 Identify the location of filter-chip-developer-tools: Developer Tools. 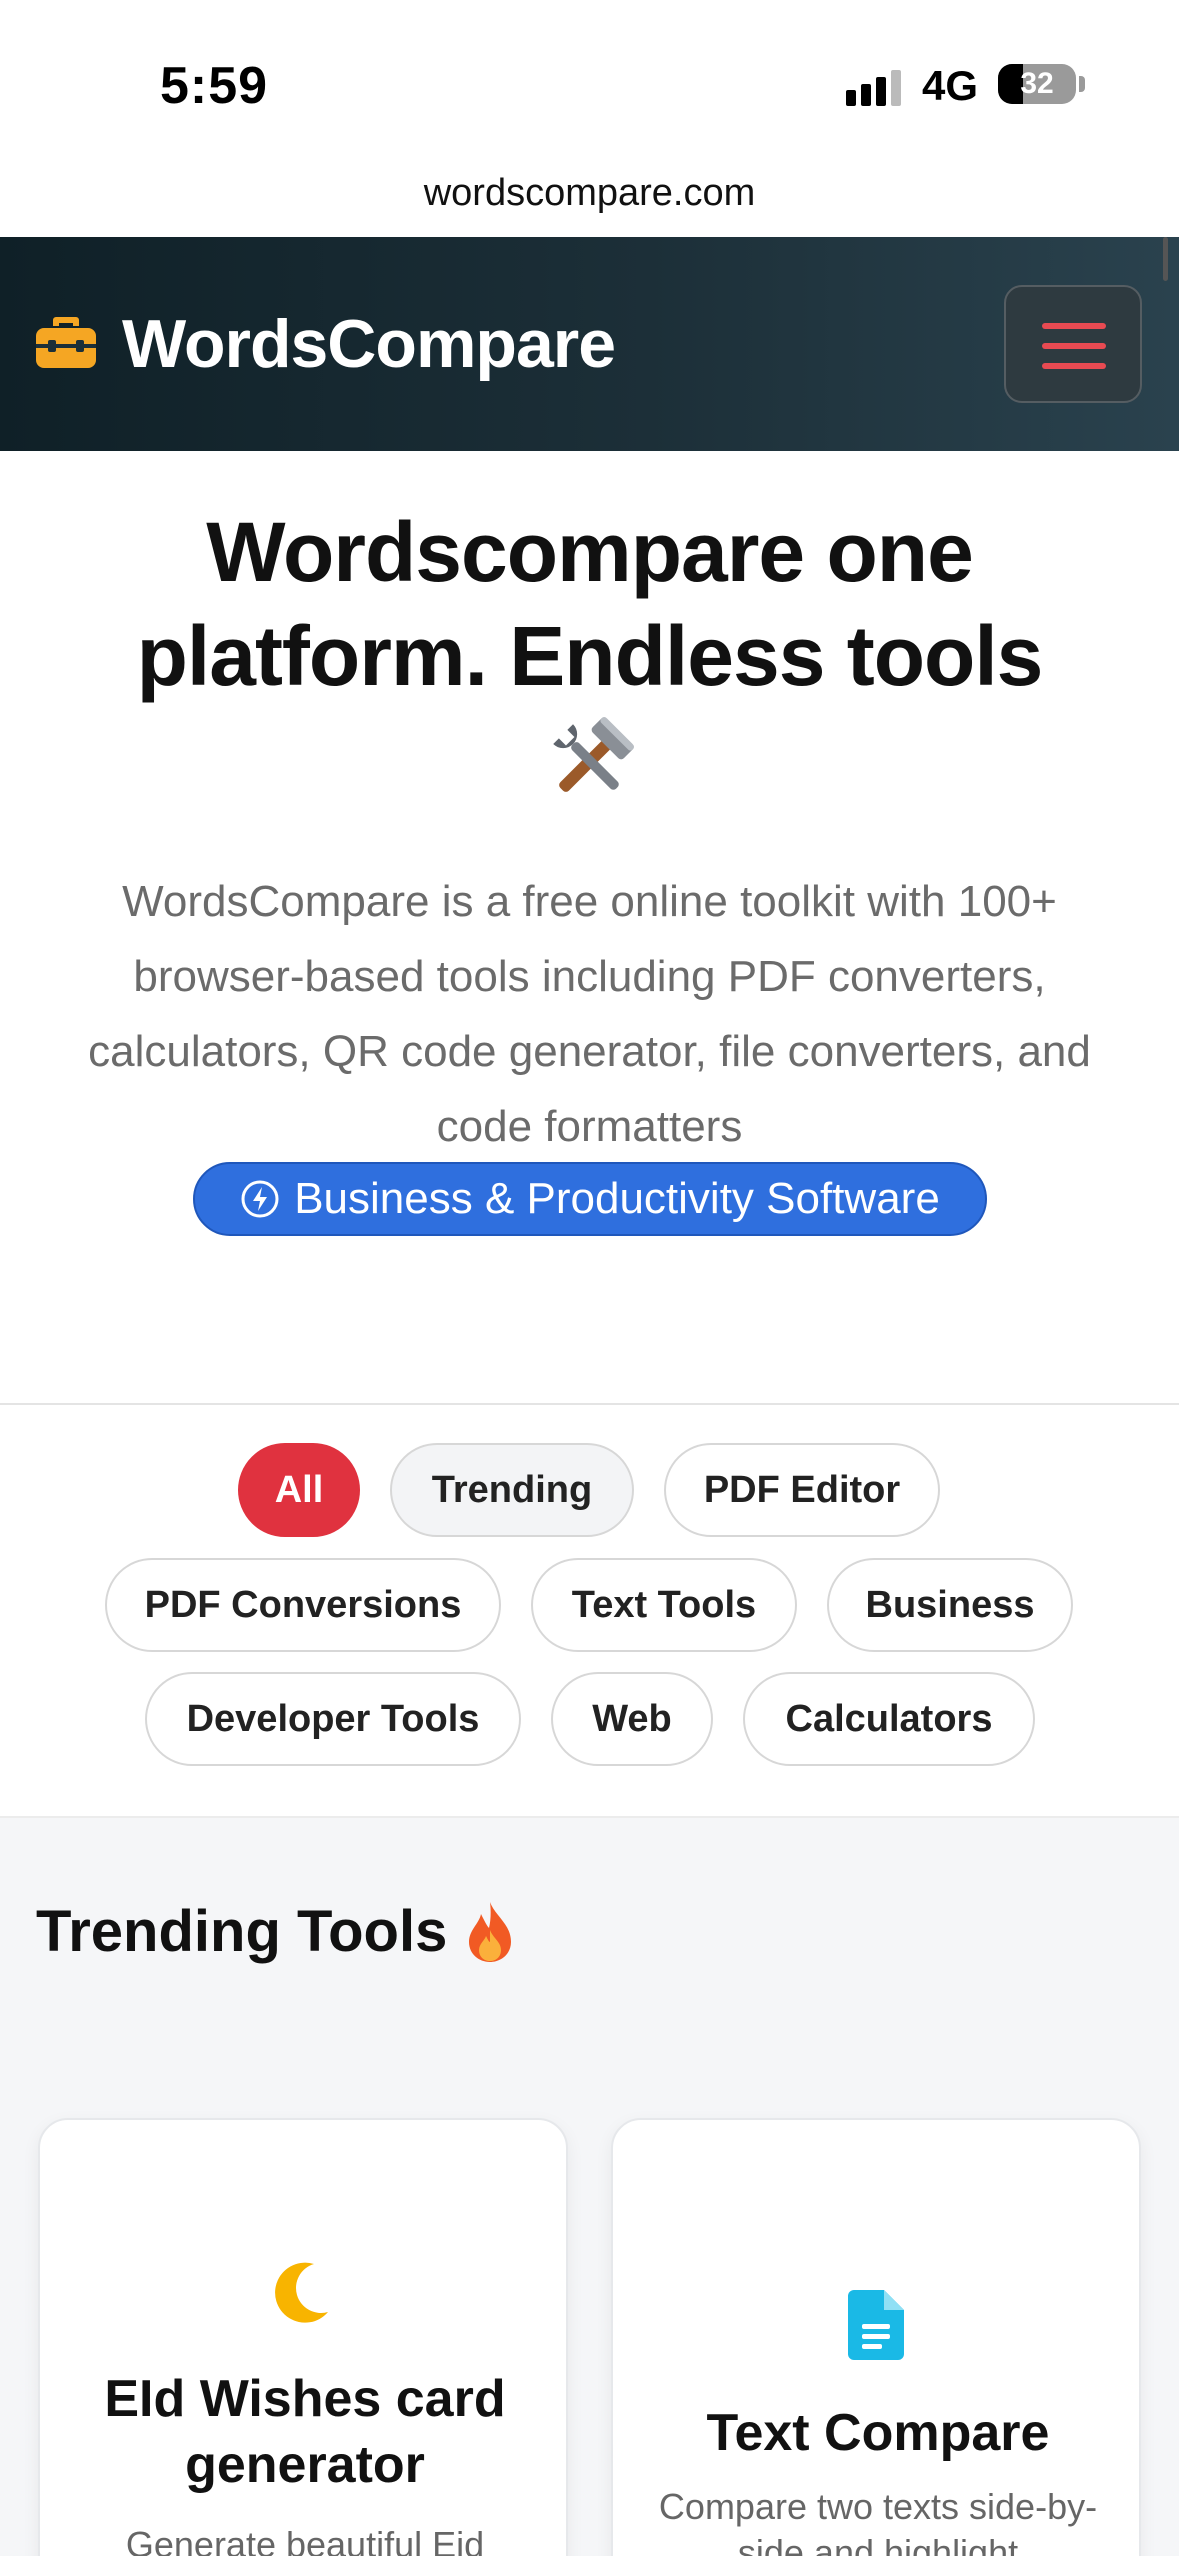
(333, 1719).